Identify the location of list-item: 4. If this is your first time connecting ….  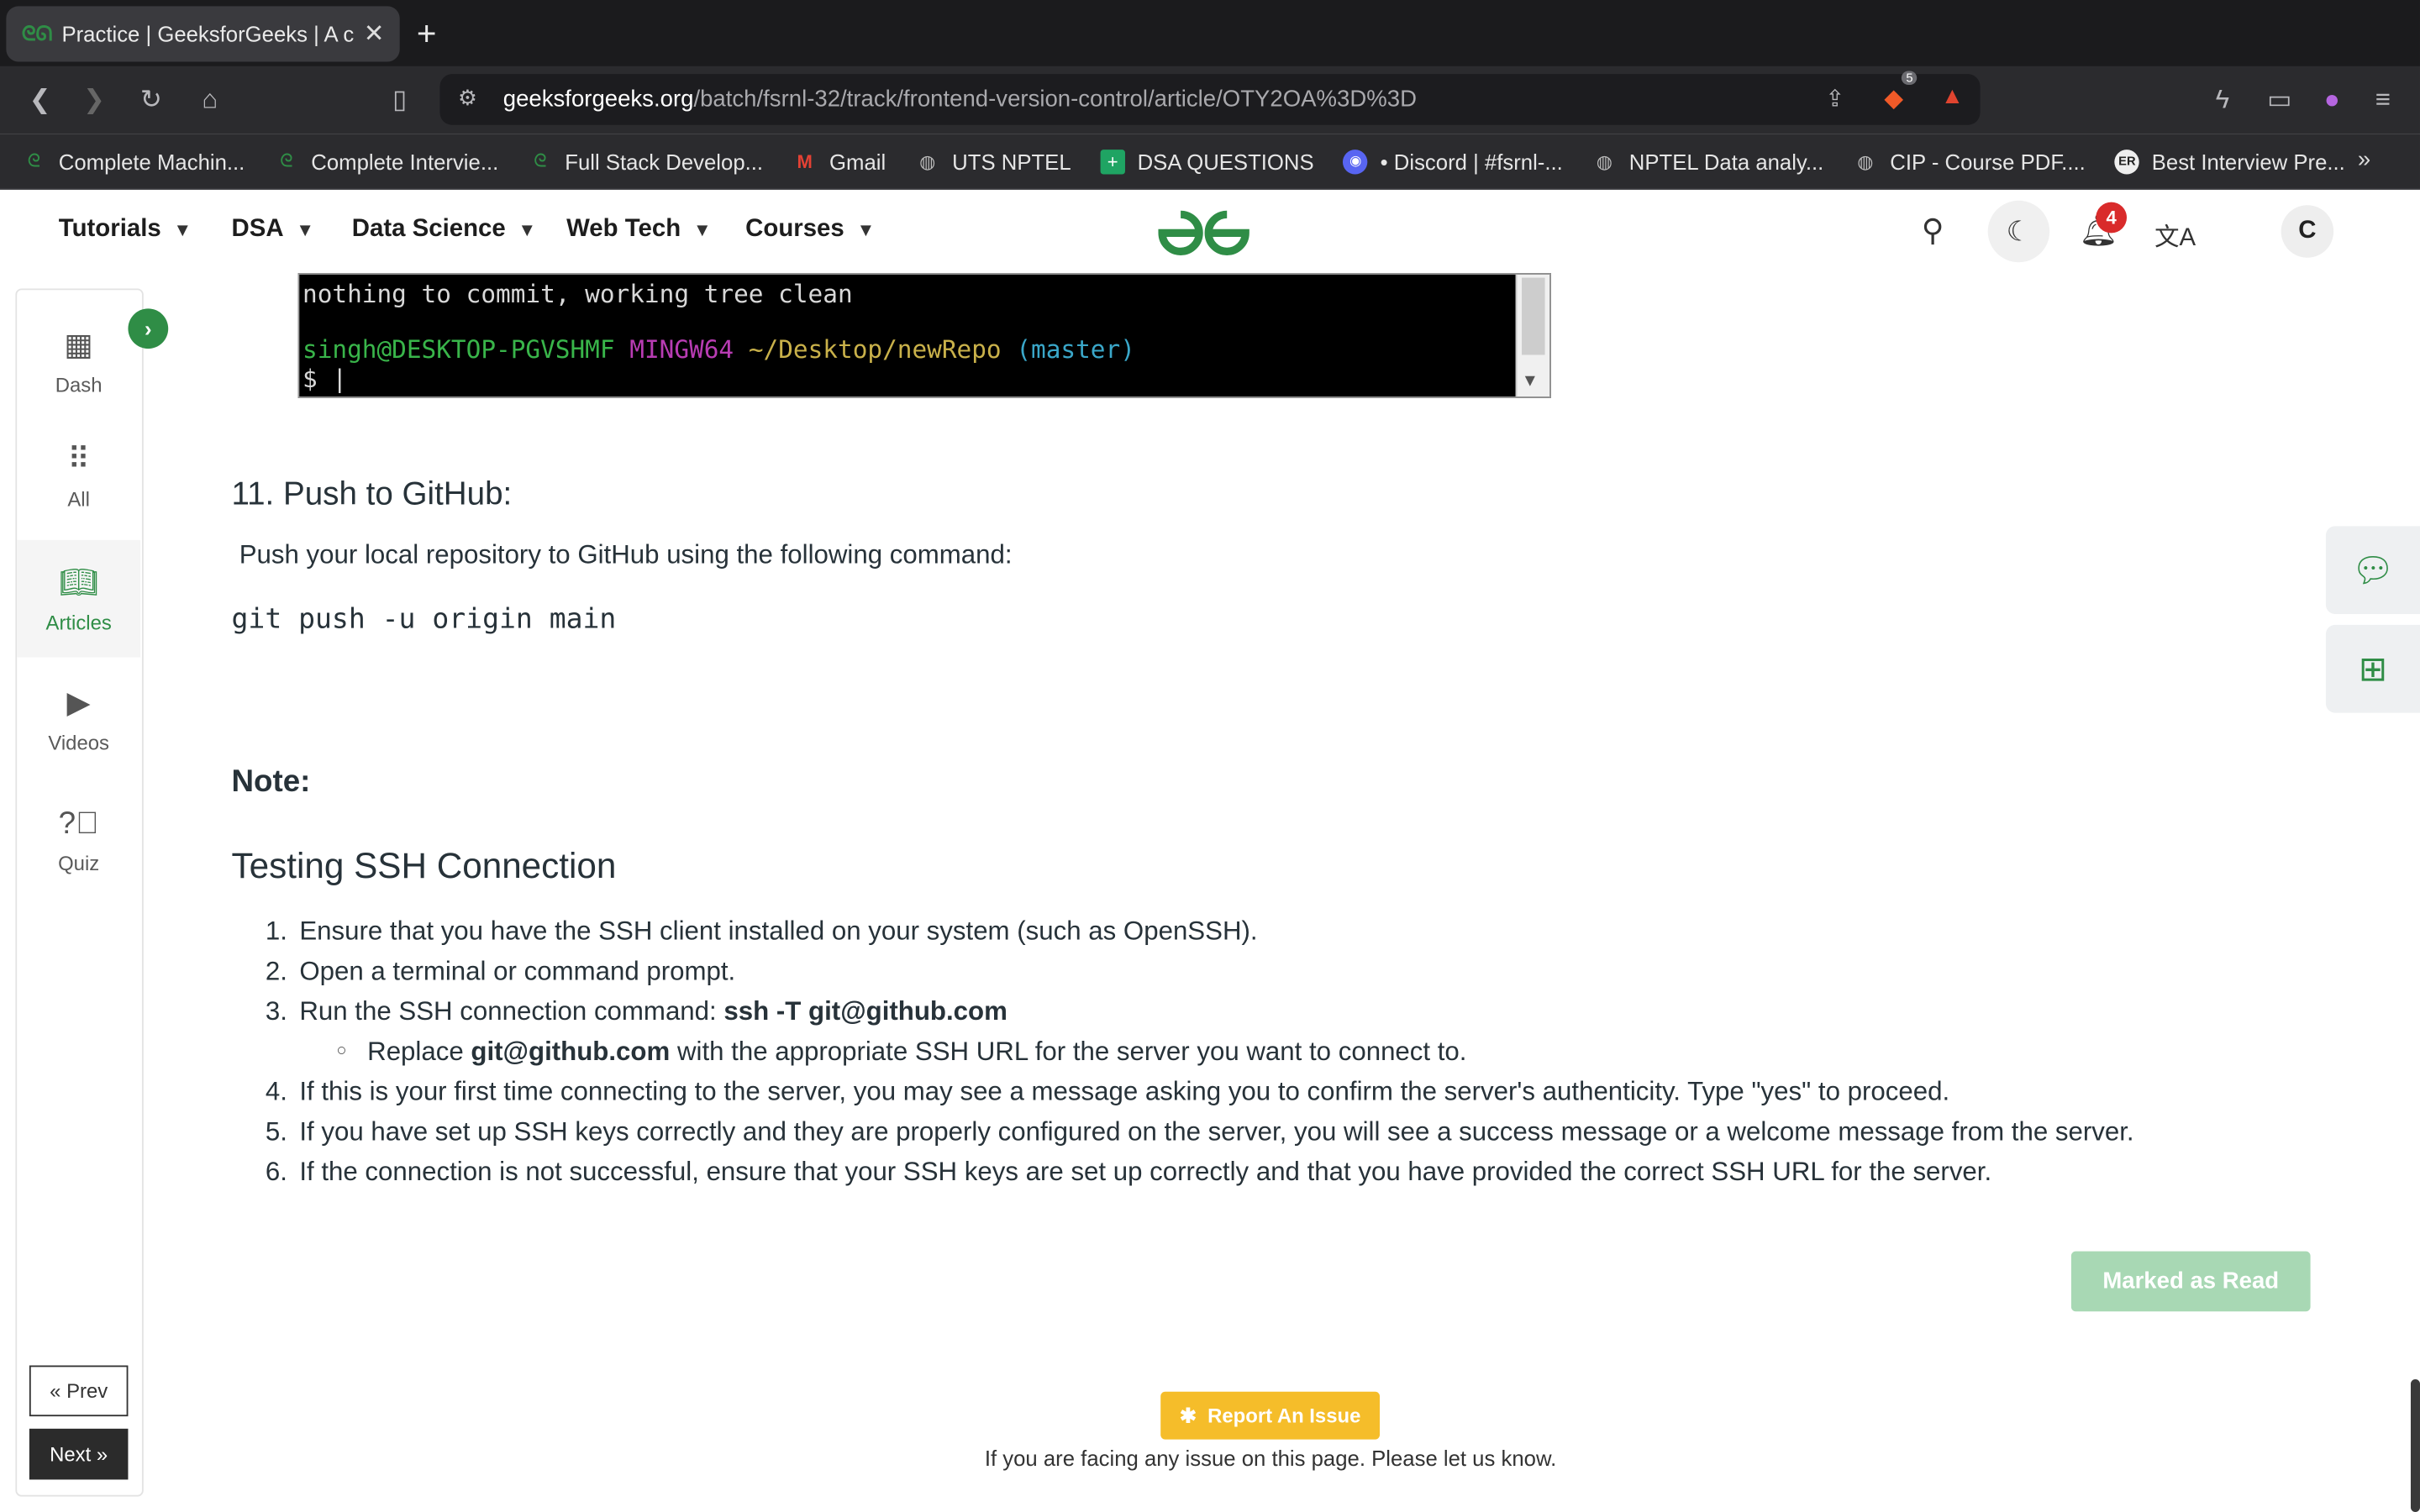
(1107, 1091).